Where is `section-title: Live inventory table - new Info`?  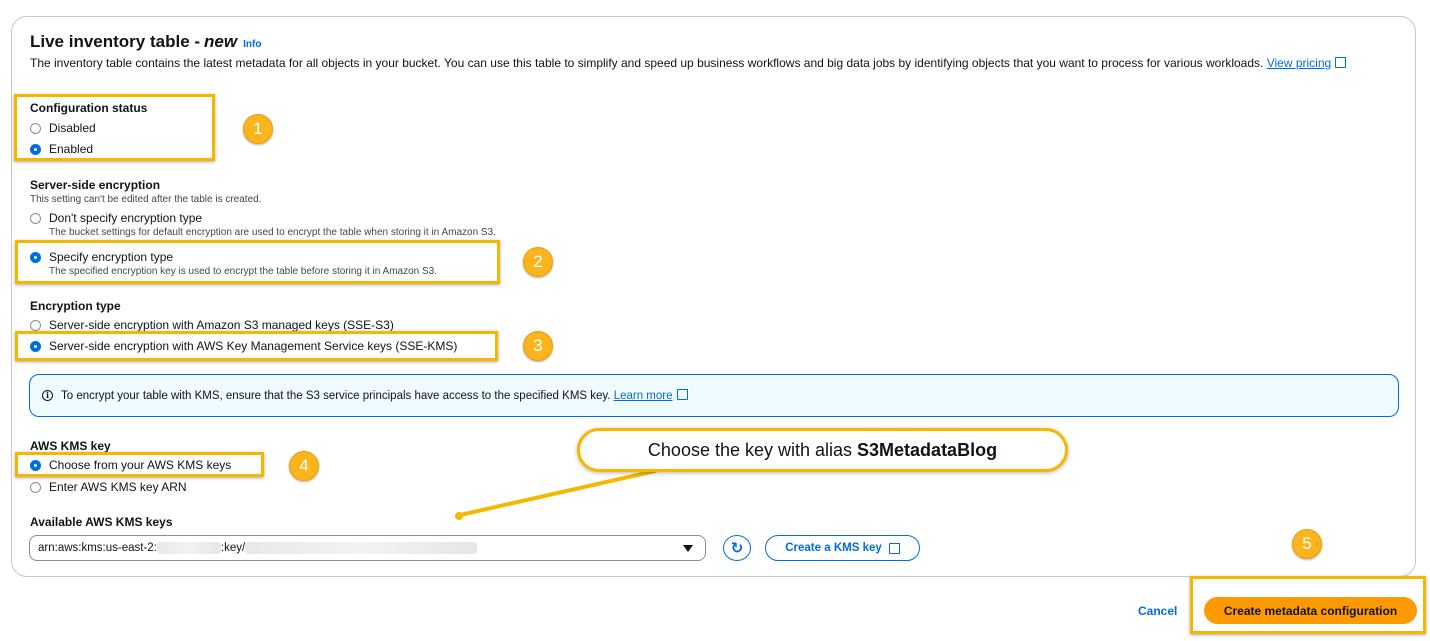 section-title: Live inventory table - new Info is located at coordinates (146, 41).